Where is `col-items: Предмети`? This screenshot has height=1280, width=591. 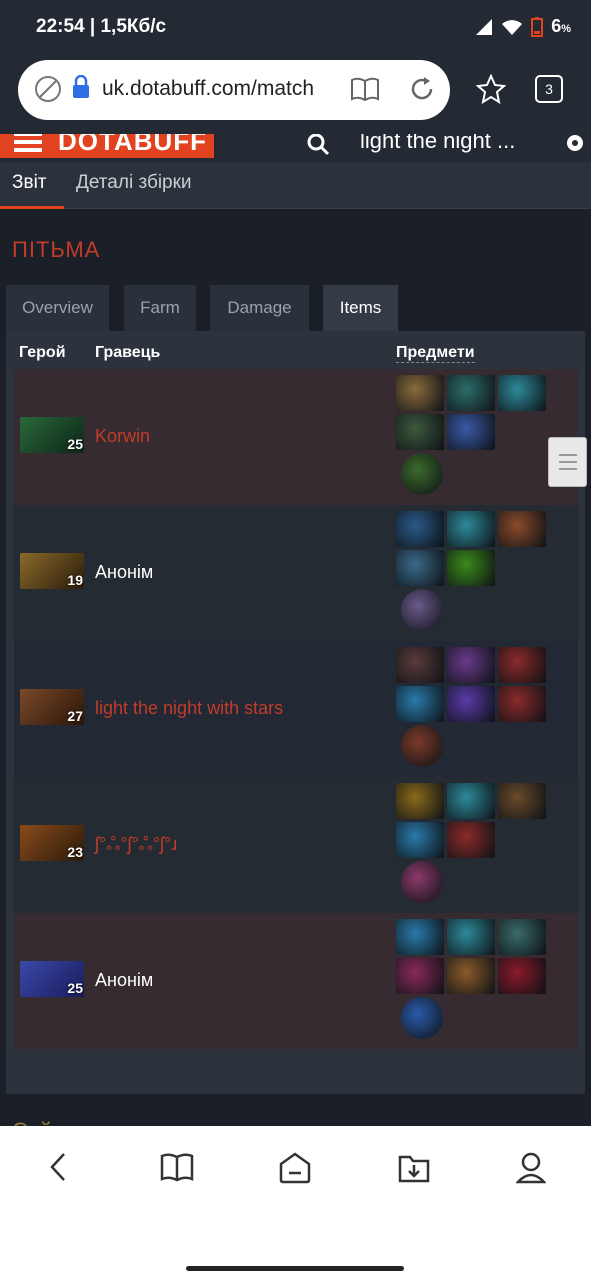 col-items: Предмети is located at coordinates (435, 353).